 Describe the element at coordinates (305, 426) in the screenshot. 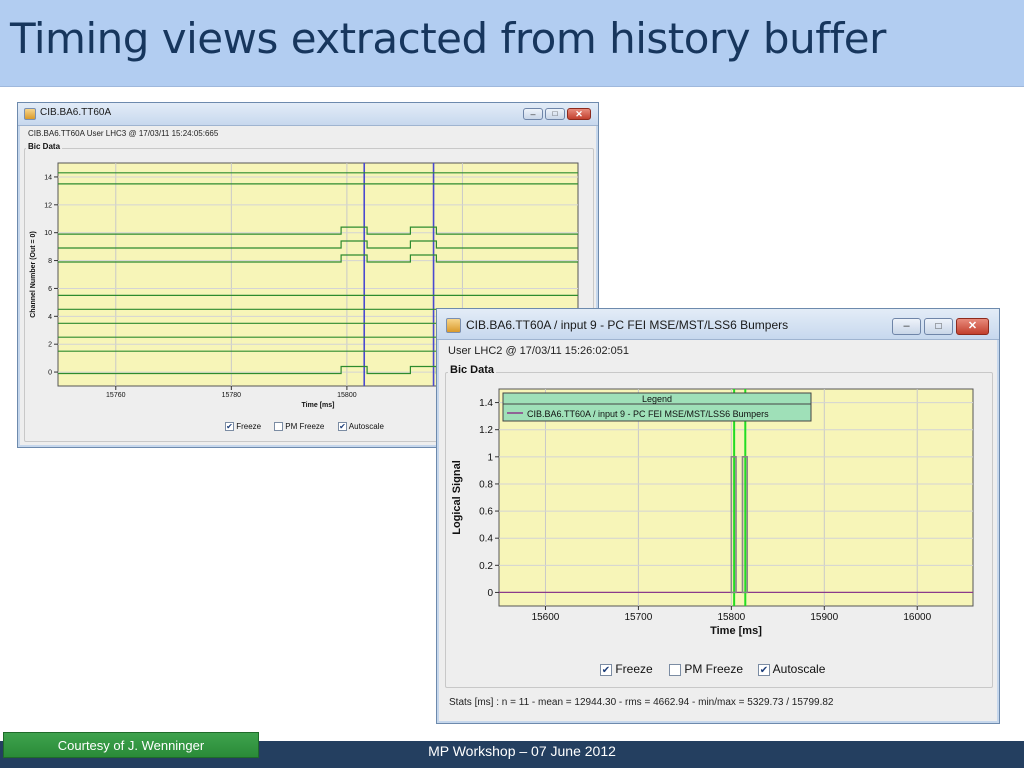

I see `window1-pm-freeze-label: PM Freeze` at that location.